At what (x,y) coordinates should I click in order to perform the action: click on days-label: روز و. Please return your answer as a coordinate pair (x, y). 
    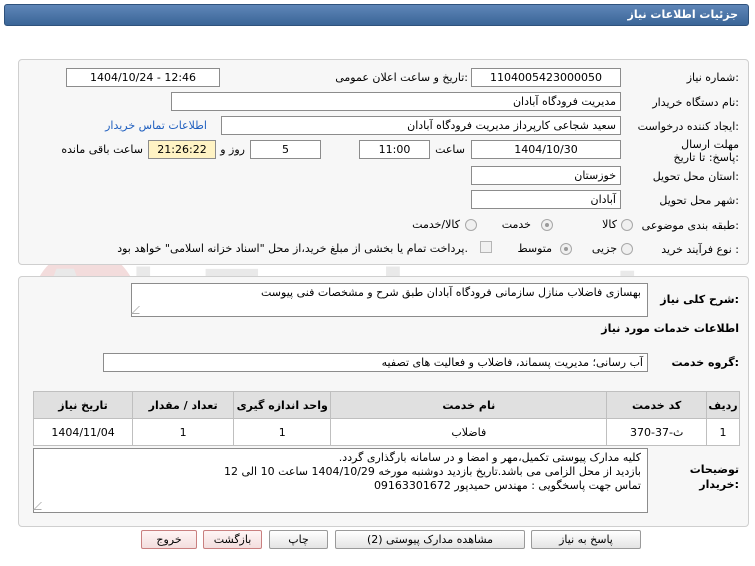
    Looking at the image, I should click on (232, 149).